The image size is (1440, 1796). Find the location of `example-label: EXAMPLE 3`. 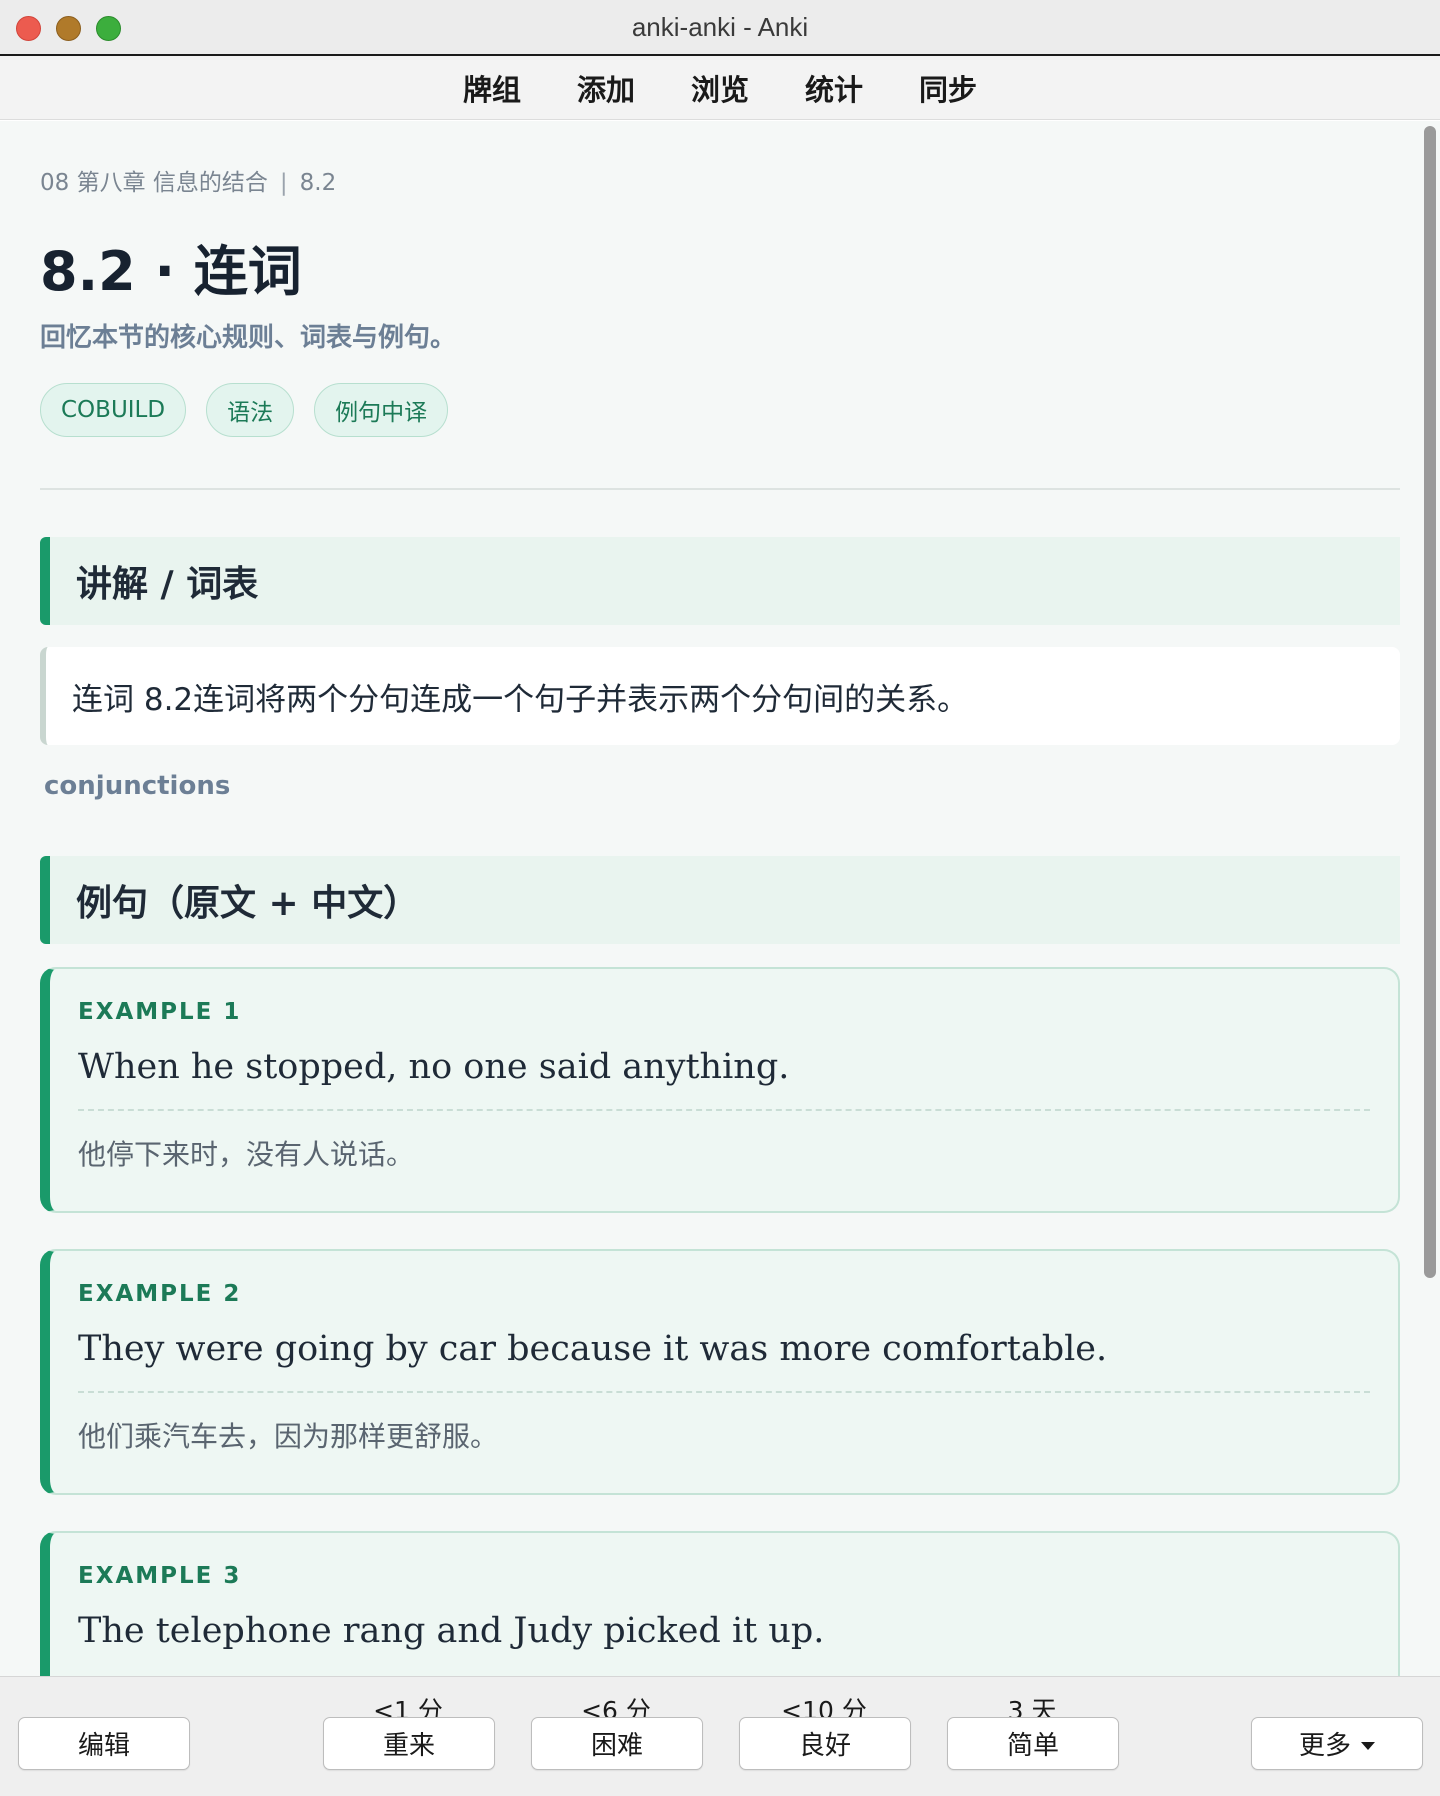

example-label: EXAMPLE 3 is located at coordinates (160, 1576).